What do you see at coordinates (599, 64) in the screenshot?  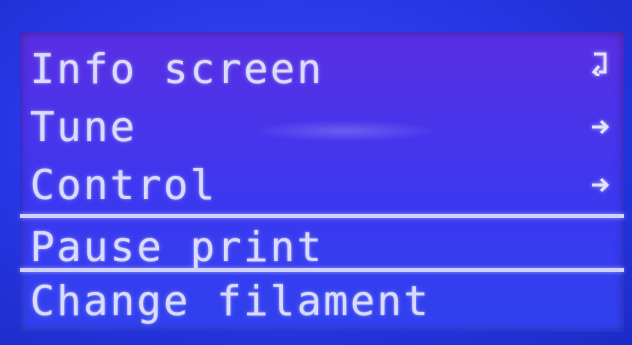 I see `back-arrow-icon` at bounding box center [599, 64].